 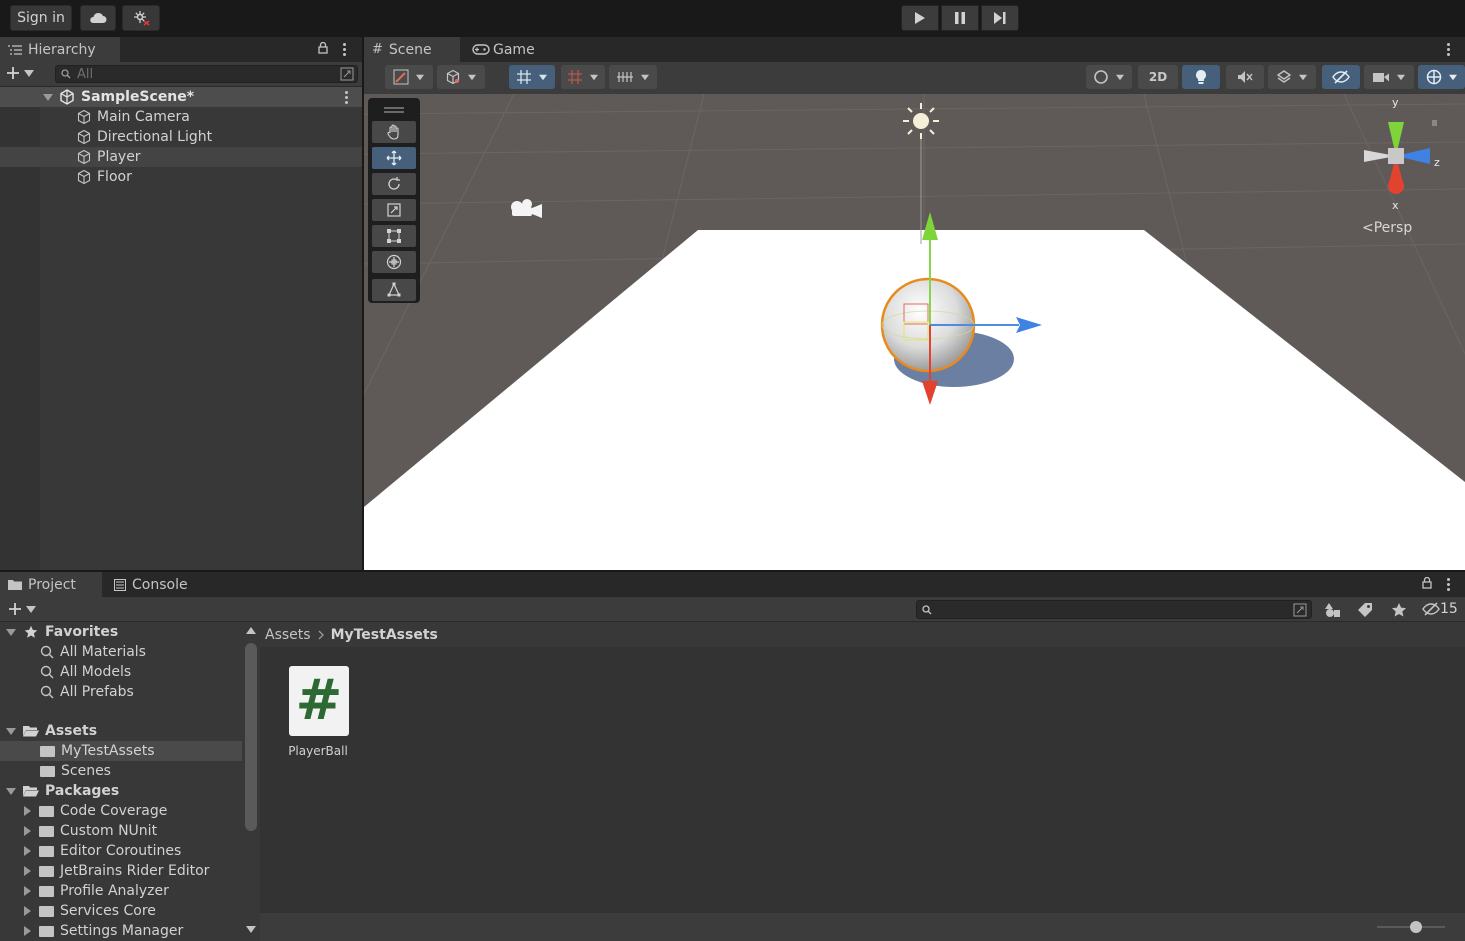 What do you see at coordinates (41, 18) in the screenshot?
I see `sign-in-button: Sign in` at bounding box center [41, 18].